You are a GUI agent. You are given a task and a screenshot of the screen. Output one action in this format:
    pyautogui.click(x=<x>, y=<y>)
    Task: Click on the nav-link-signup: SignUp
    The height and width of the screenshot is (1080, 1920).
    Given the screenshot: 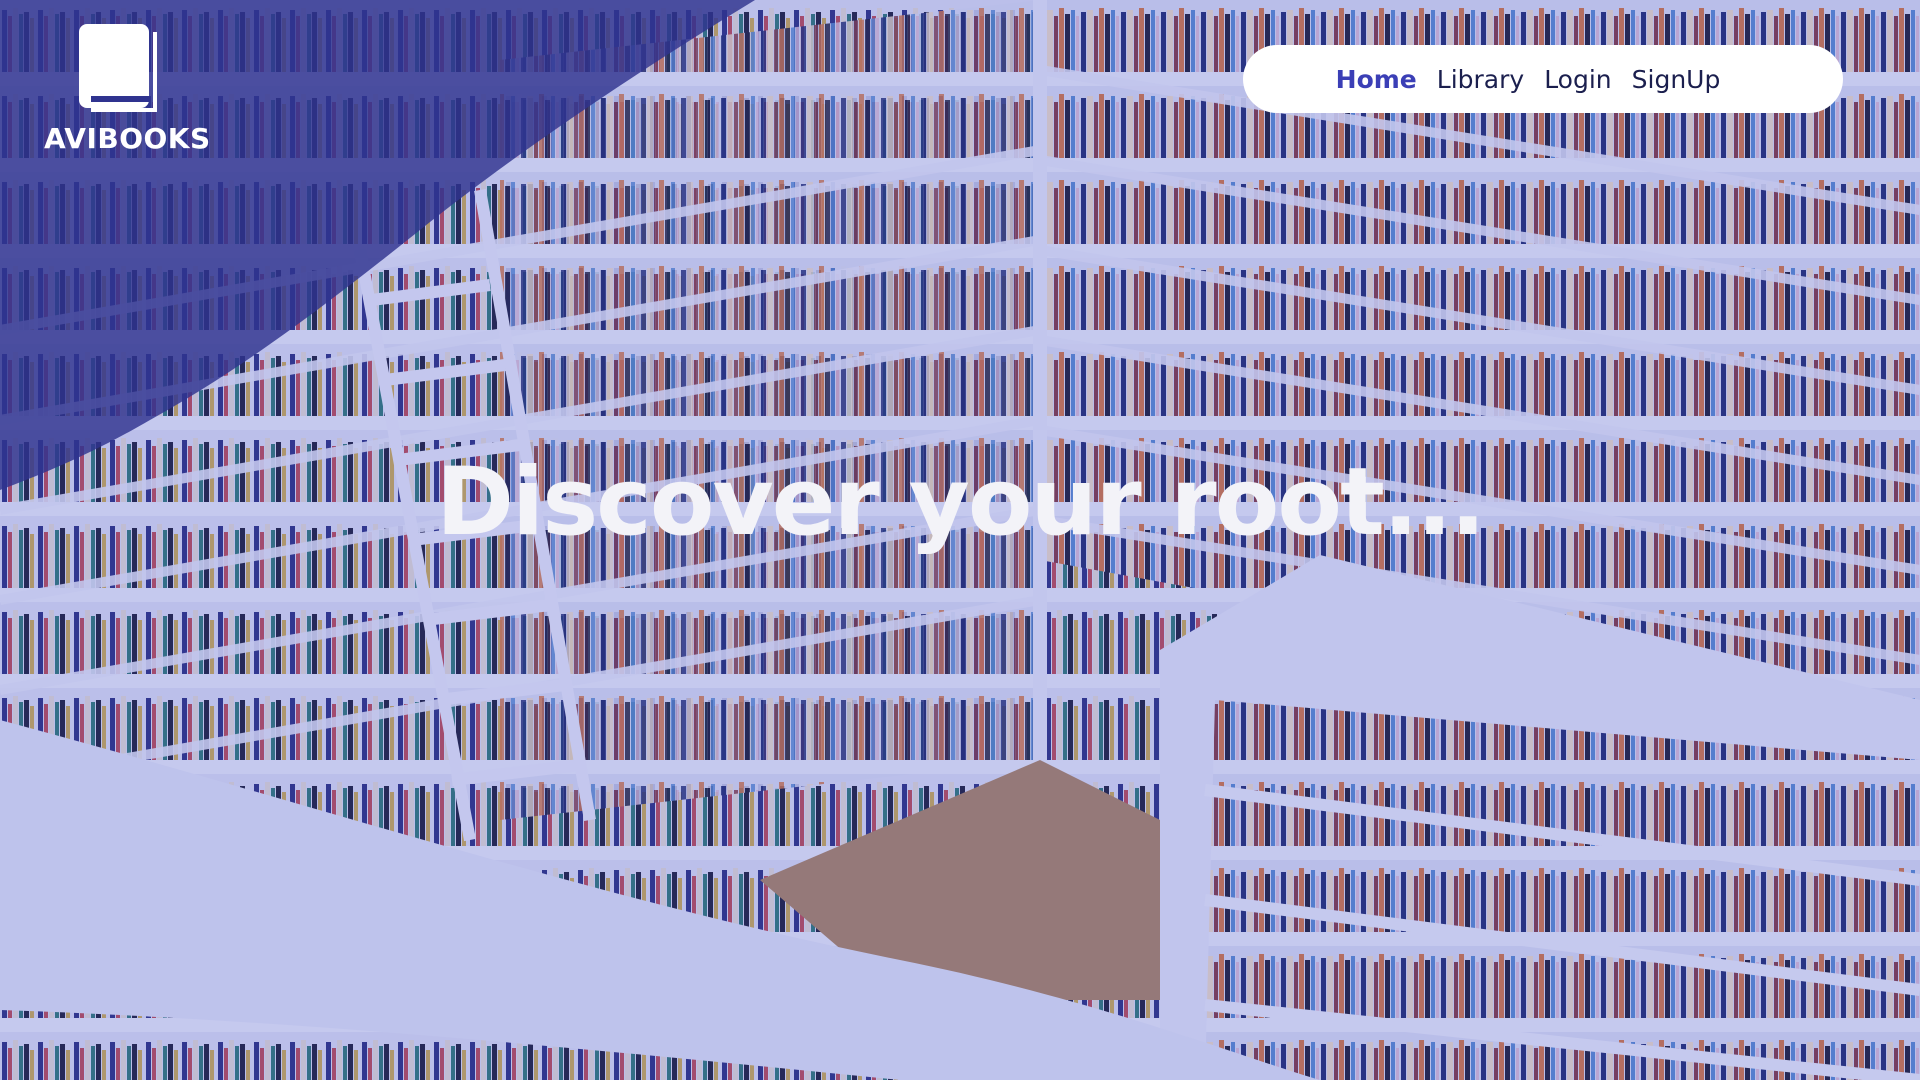 What is the action you would take?
    pyautogui.click(x=1676, y=79)
    